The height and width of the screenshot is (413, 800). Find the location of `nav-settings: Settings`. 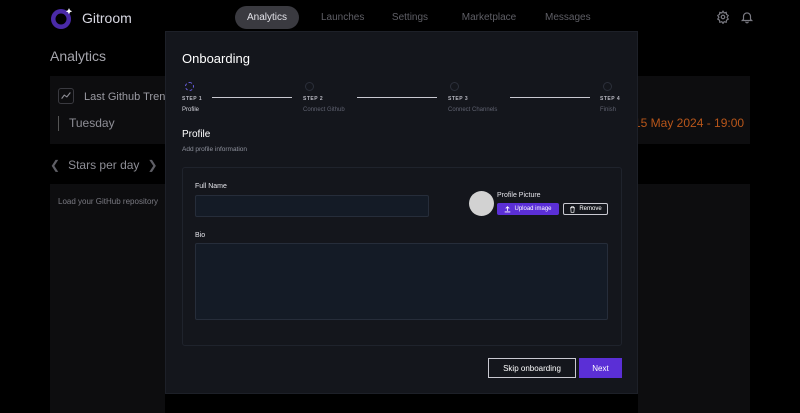

nav-settings: Settings is located at coordinates (410, 17).